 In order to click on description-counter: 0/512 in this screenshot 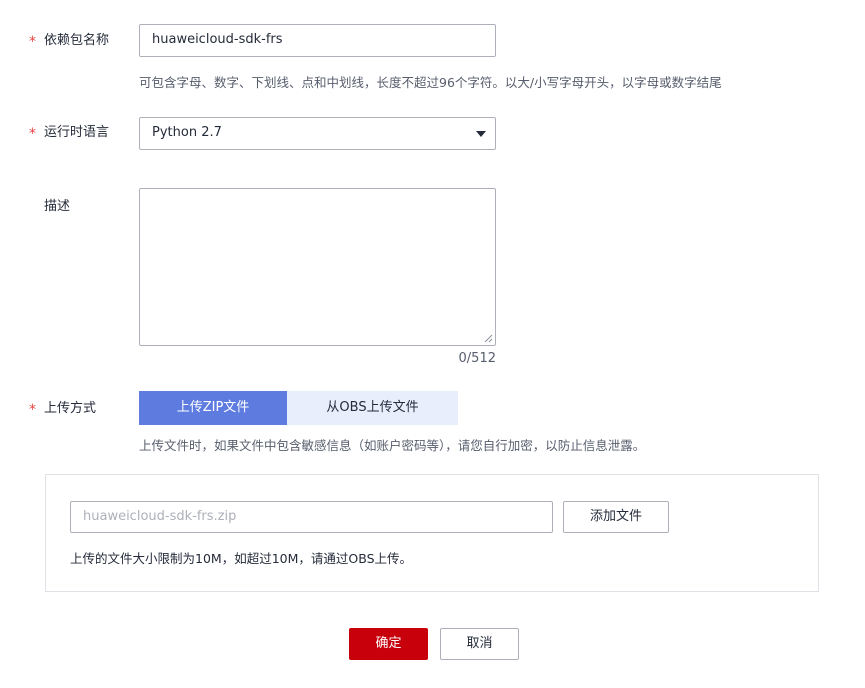, I will do `click(477, 358)`.